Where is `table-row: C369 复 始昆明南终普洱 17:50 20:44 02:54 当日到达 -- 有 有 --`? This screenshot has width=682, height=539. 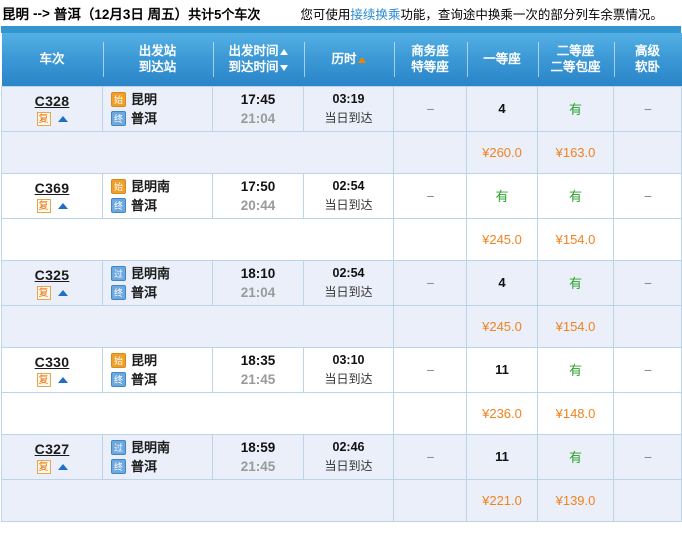
table-row: C369 复 始昆明南终普洱 17:50 20:44 02:54 当日到达 -- 有 有 -- is located at coordinates (341, 195).